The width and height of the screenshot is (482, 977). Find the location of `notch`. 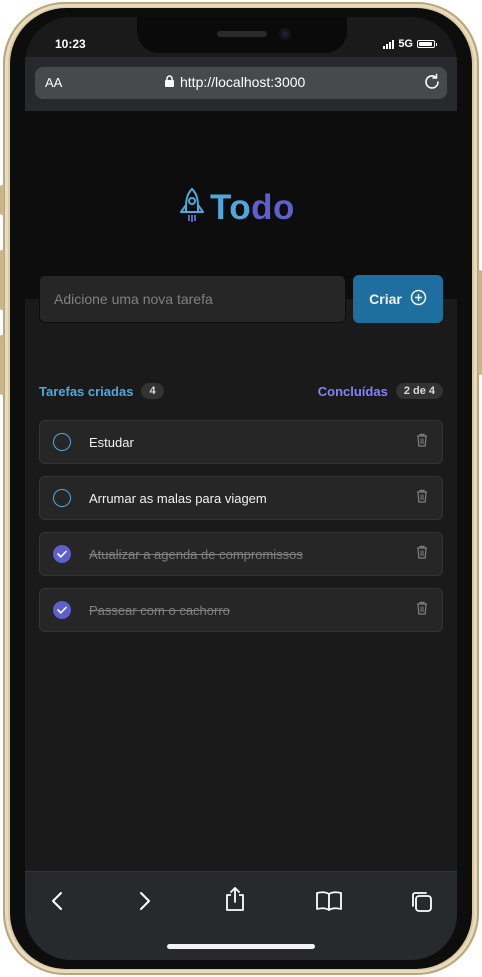

notch is located at coordinates (242, 35).